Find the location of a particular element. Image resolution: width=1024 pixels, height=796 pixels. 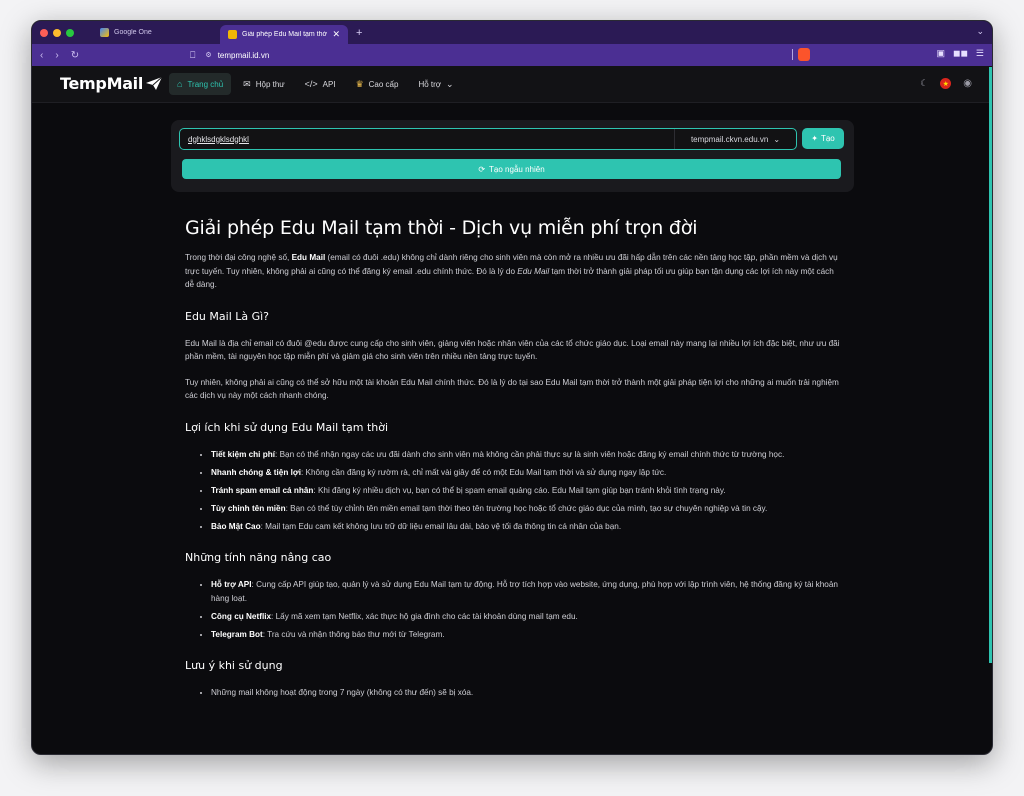

url-field: ⚙ tempmail.id.vn is located at coordinates (237, 55).